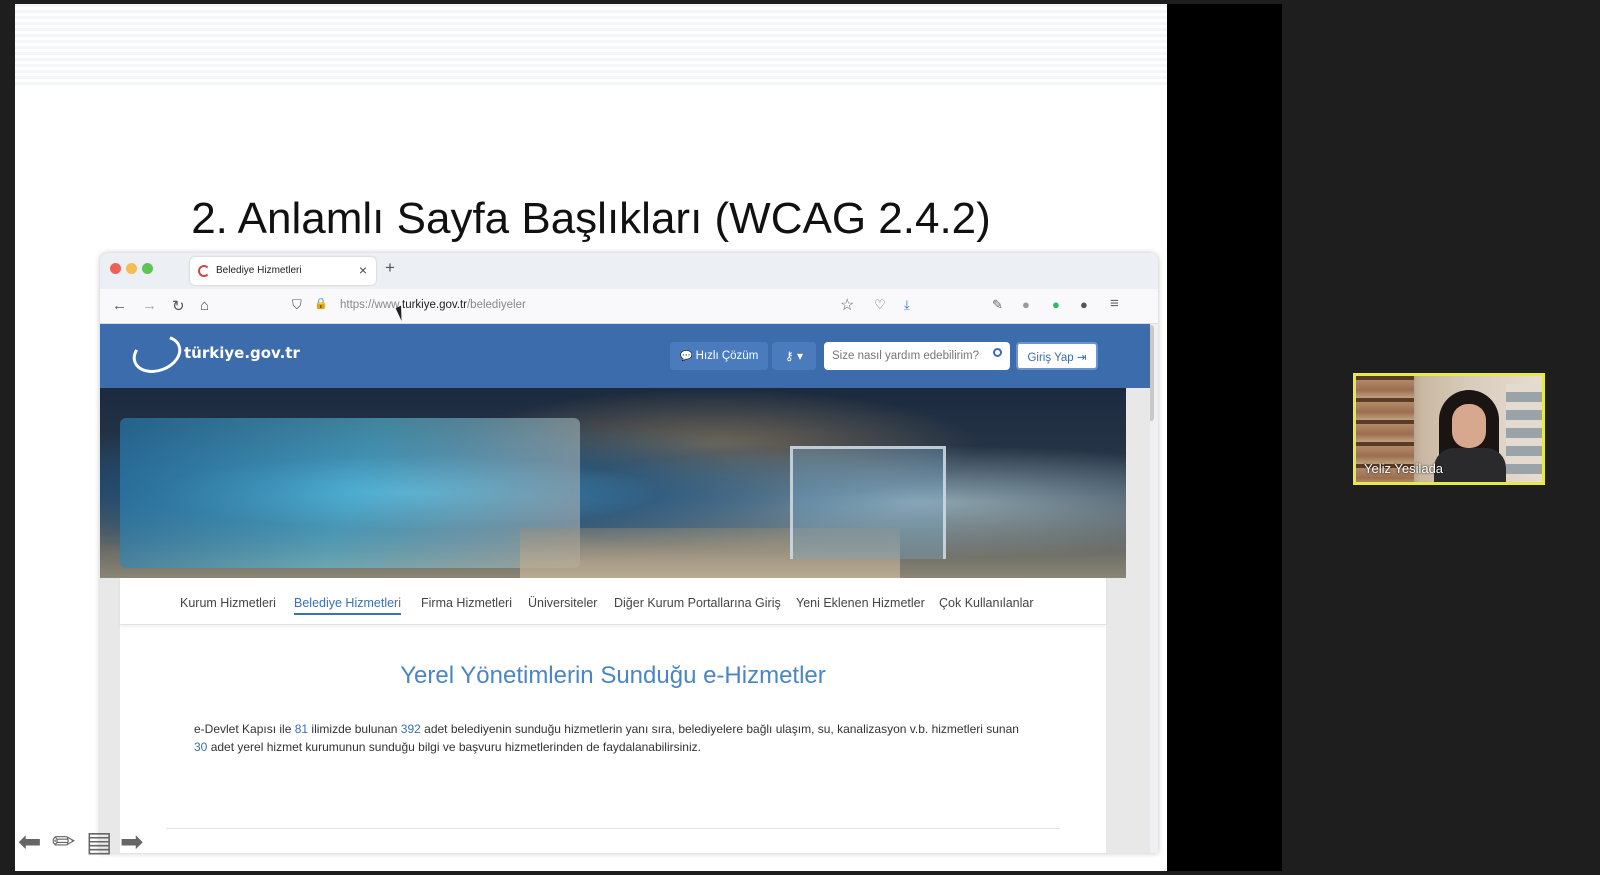 The width and height of the screenshot is (1600, 875). I want to click on menu-icon: ≡, so click(1114, 303).